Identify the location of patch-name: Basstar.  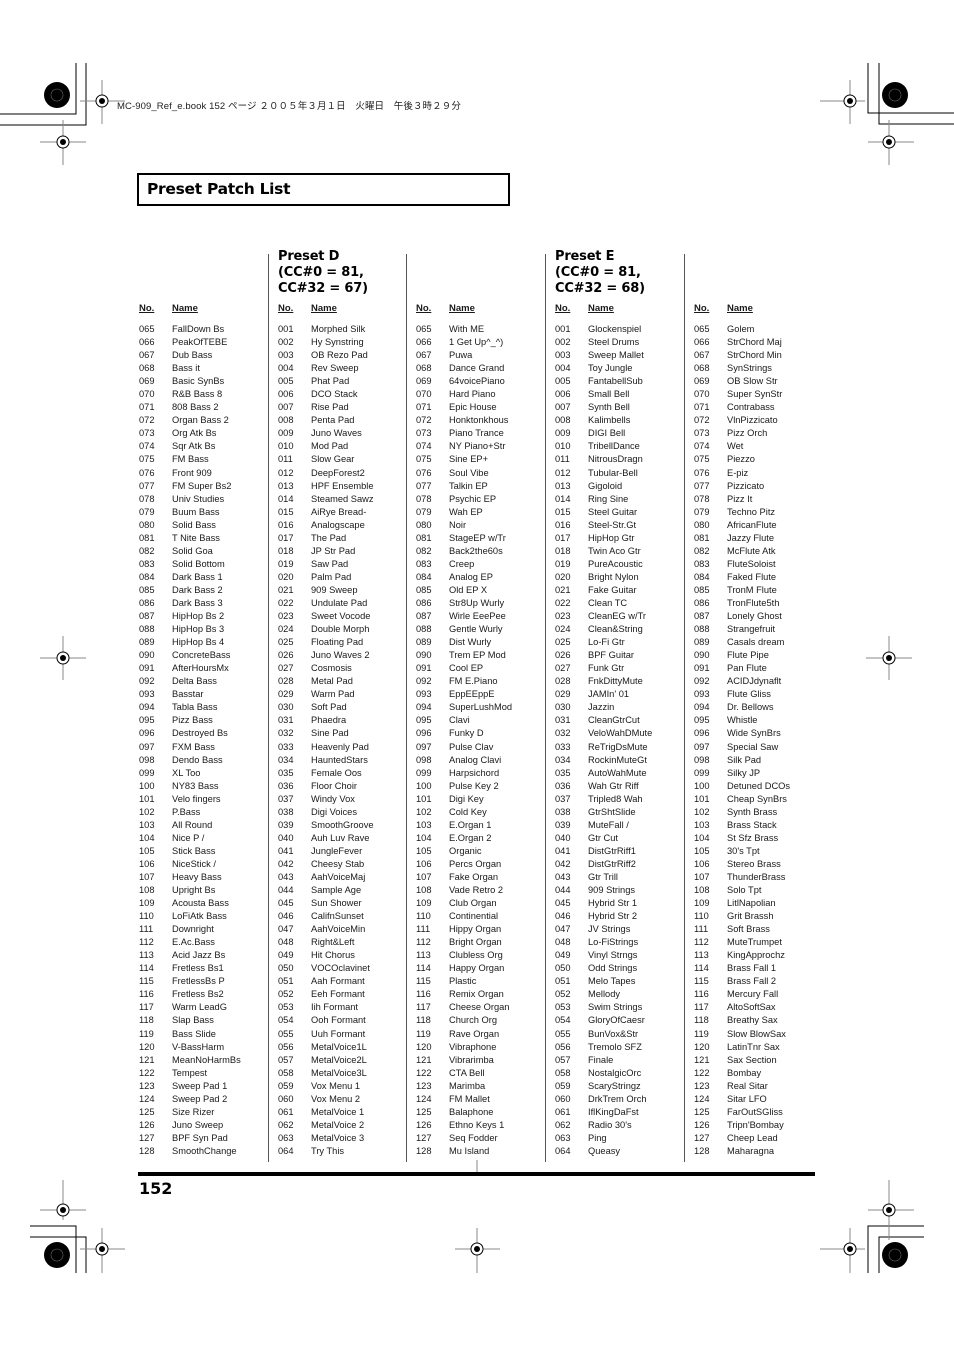
(188, 694).